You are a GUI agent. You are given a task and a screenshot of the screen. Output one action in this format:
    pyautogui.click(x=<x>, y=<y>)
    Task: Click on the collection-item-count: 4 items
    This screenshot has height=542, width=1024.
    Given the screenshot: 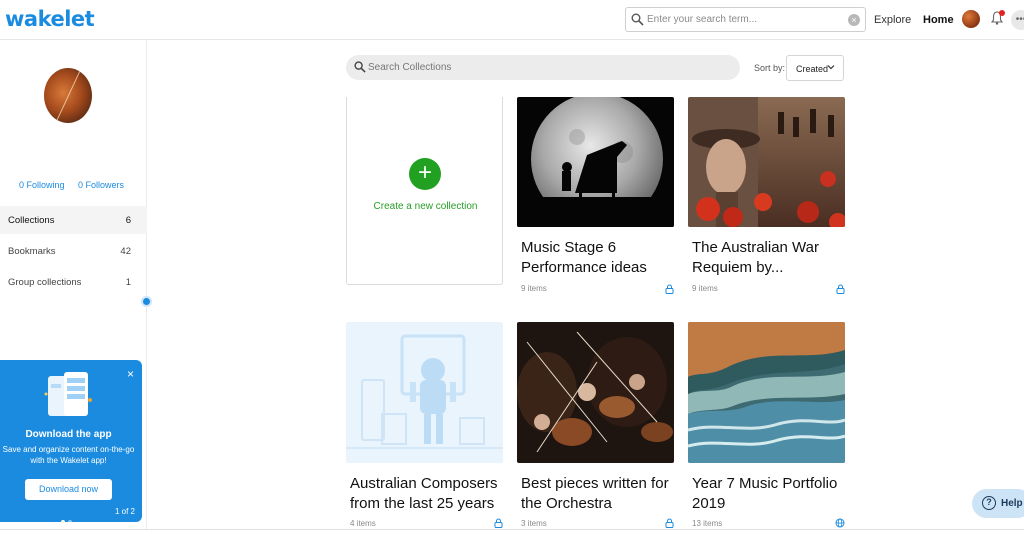 What is the action you would take?
    pyautogui.click(x=363, y=523)
    